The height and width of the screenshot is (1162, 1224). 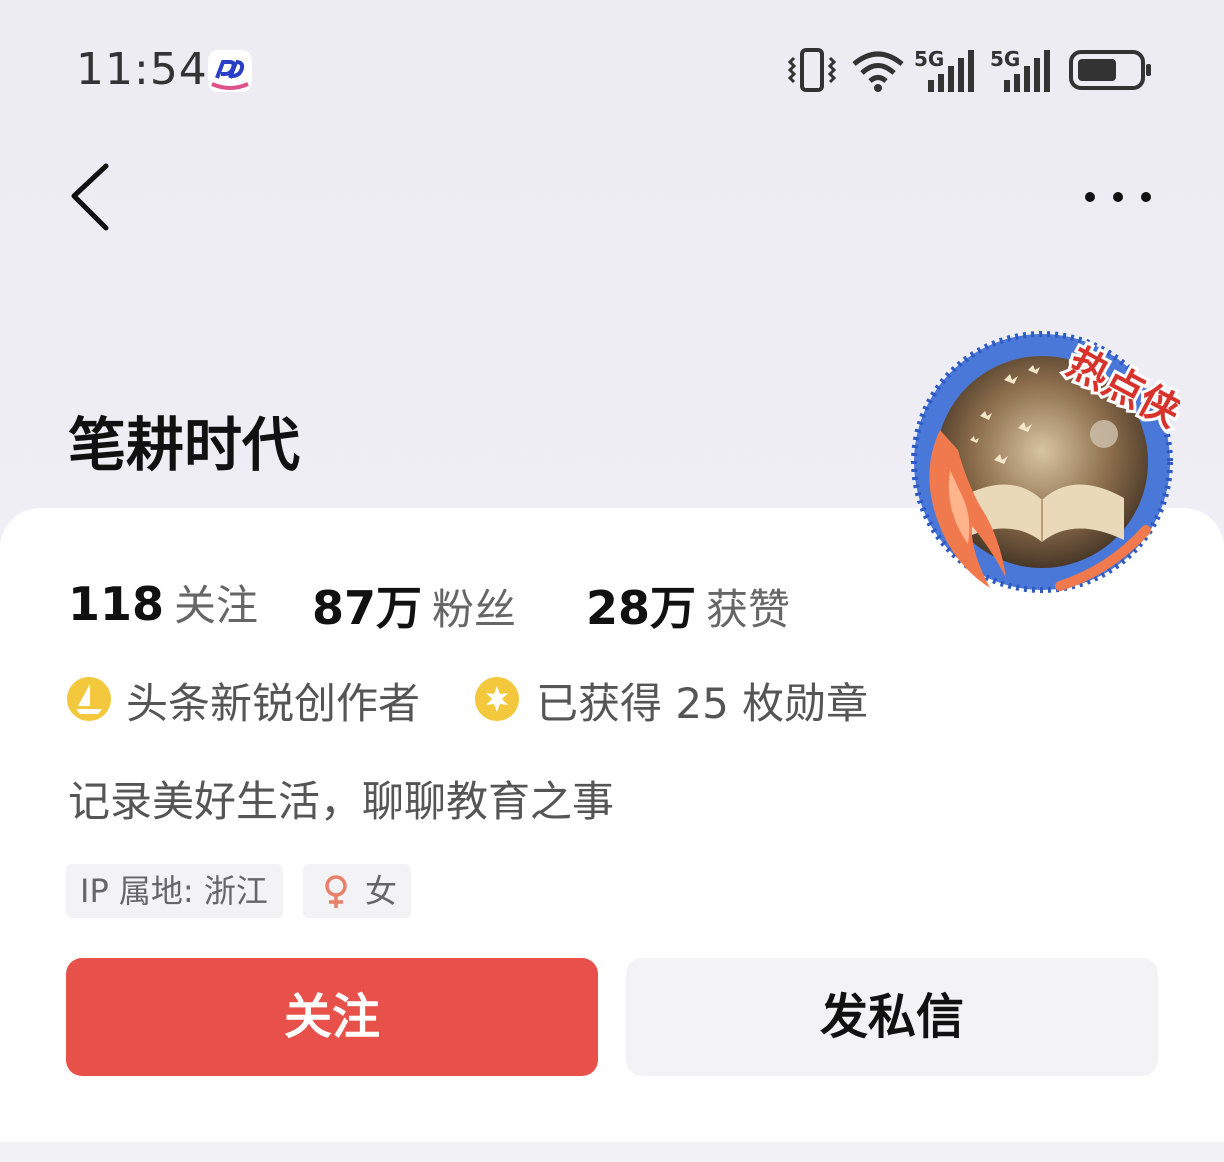 I want to click on battery-icon, so click(x=1110, y=70).